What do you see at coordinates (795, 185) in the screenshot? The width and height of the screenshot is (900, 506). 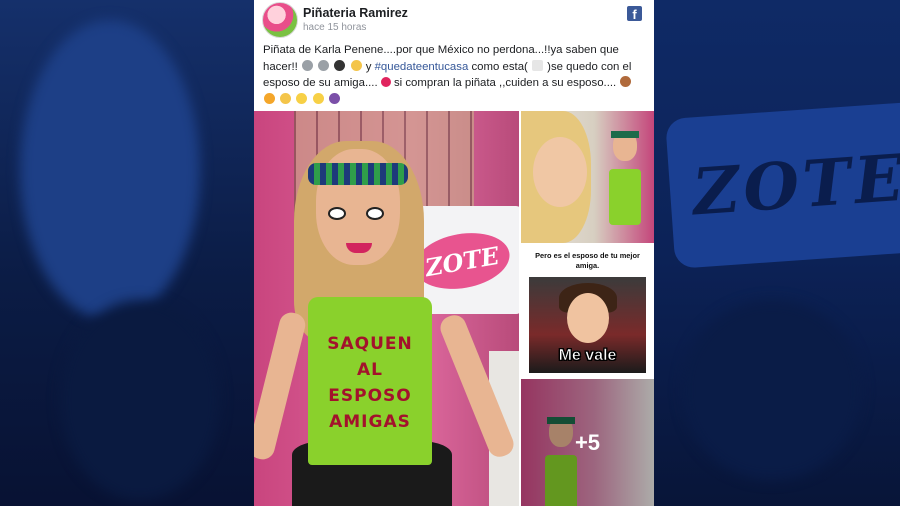 I see `background-zote-text: ZOTE` at bounding box center [795, 185].